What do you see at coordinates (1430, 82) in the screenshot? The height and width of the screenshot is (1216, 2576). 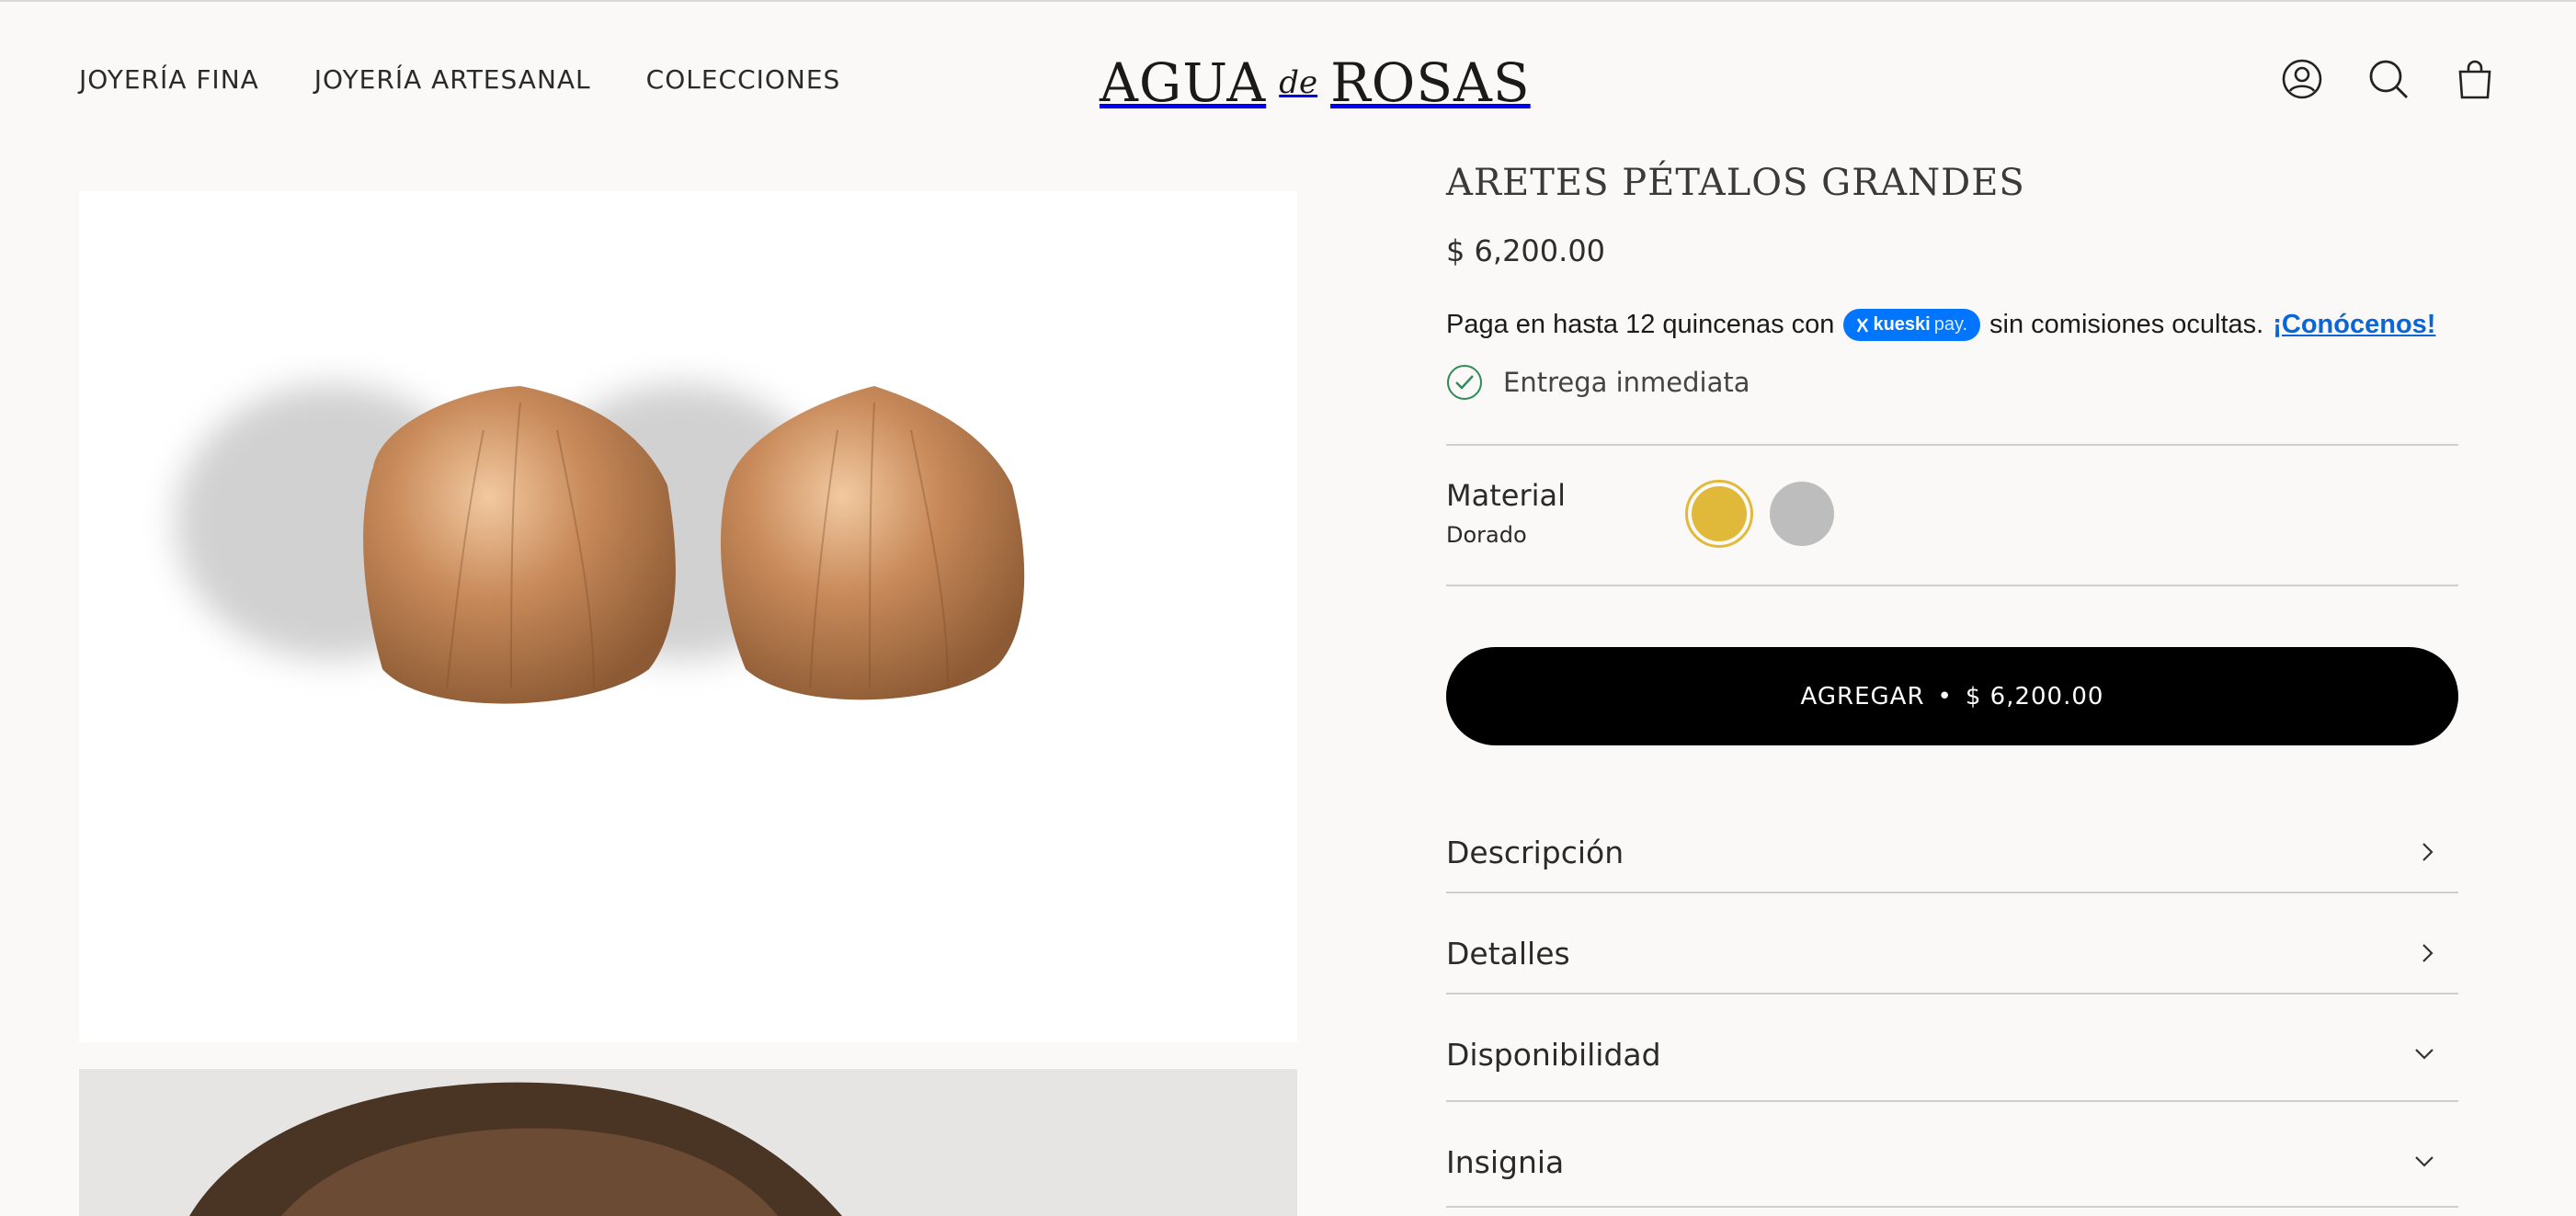 I see `logo-word-right: ROSAS` at bounding box center [1430, 82].